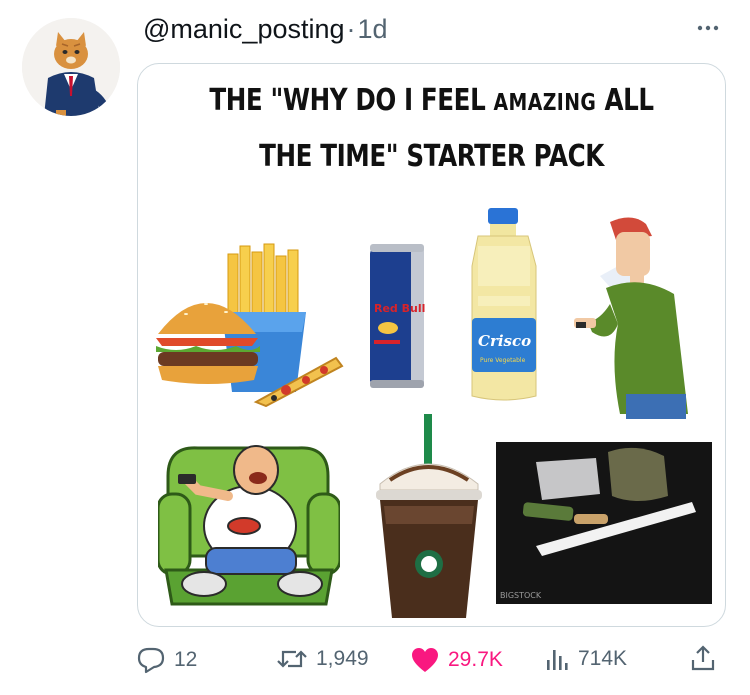 The image size is (750, 695). I want to click on share-icon, so click(703, 658).